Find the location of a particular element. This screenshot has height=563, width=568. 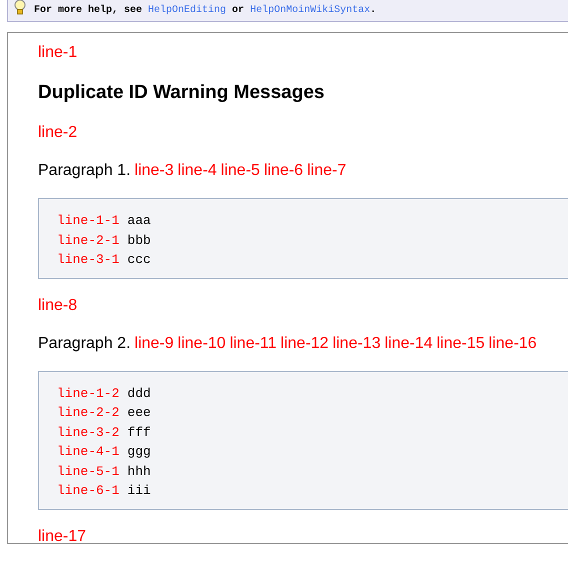

help-text: For more help, see HelpOnEditing or HelpOnMoinWikiSyntax. is located at coordinates (205, 10).